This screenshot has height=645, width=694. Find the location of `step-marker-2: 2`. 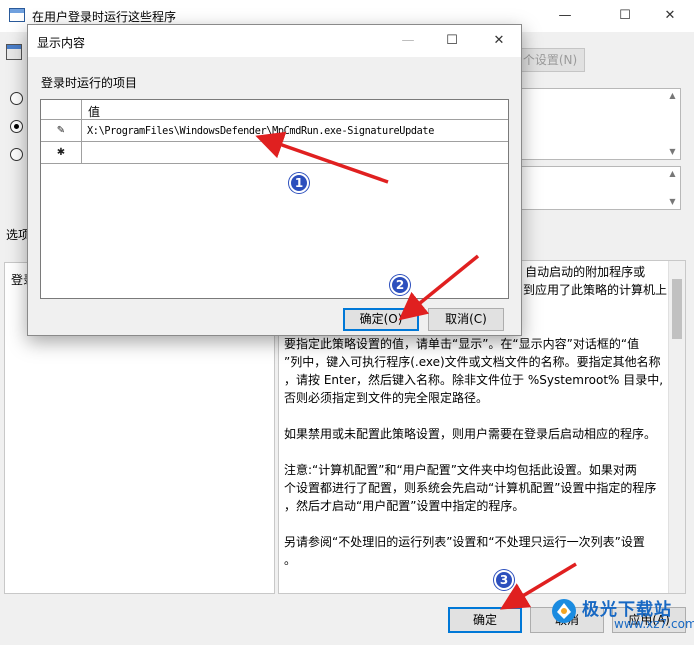

step-marker-2: 2 is located at coordinates (400, 285).